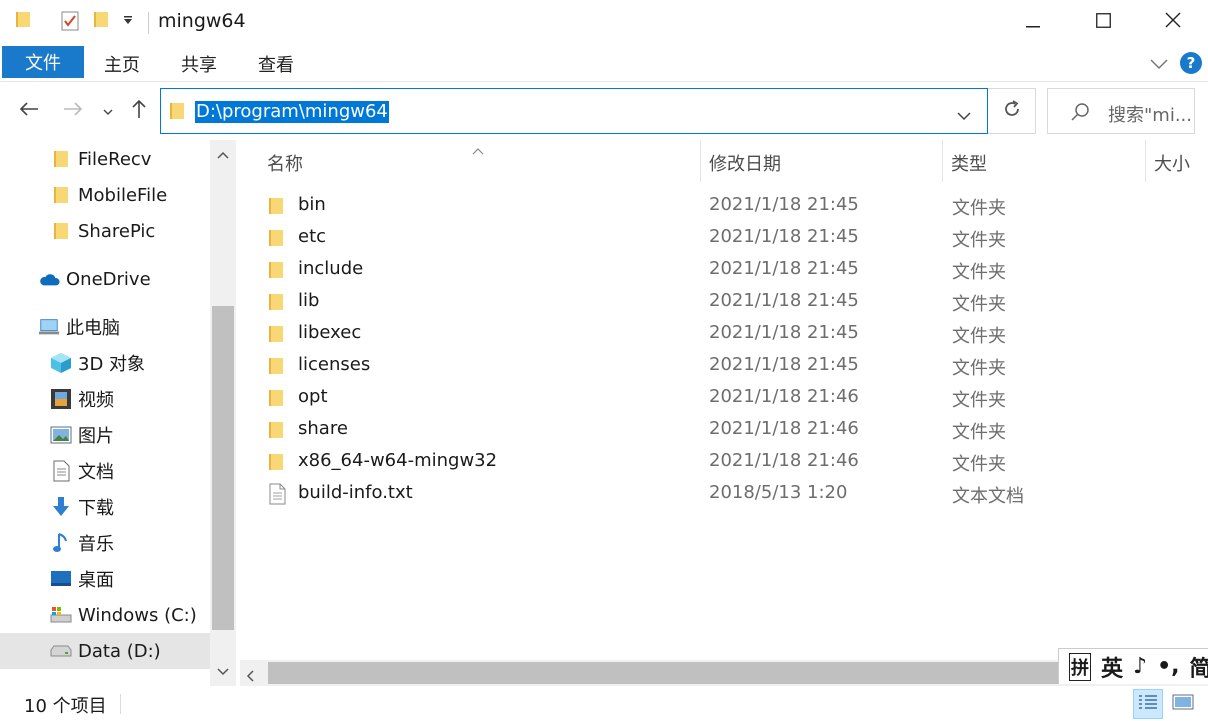  I want to click on scroll-left-icon, so click(250, 677).